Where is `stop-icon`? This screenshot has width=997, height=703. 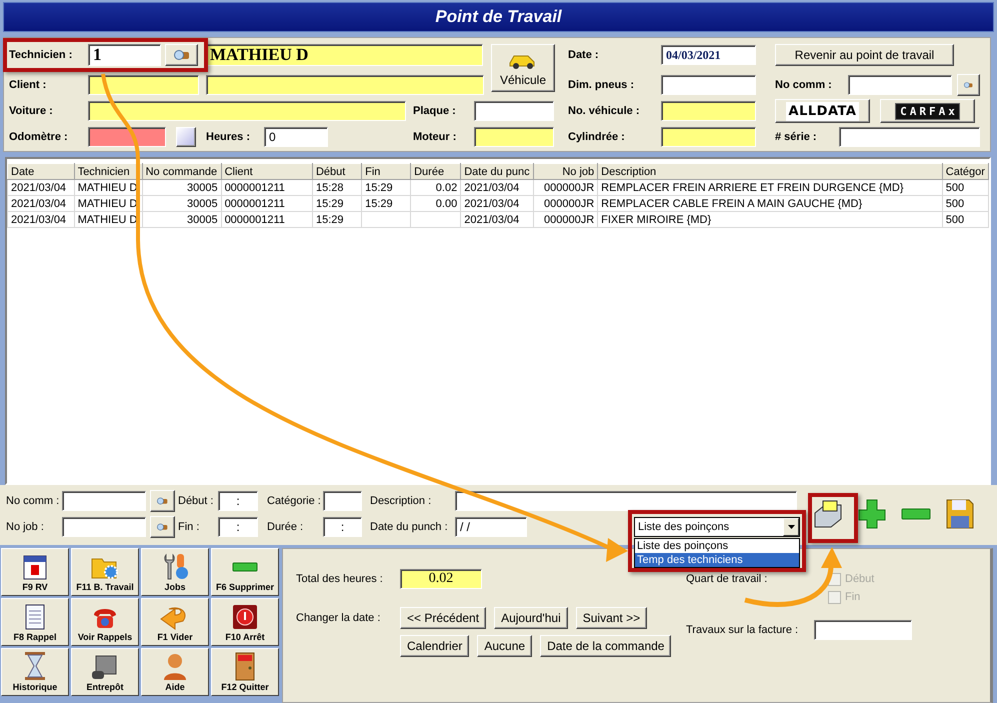
stop-icon is located at coordinates (245, 617).